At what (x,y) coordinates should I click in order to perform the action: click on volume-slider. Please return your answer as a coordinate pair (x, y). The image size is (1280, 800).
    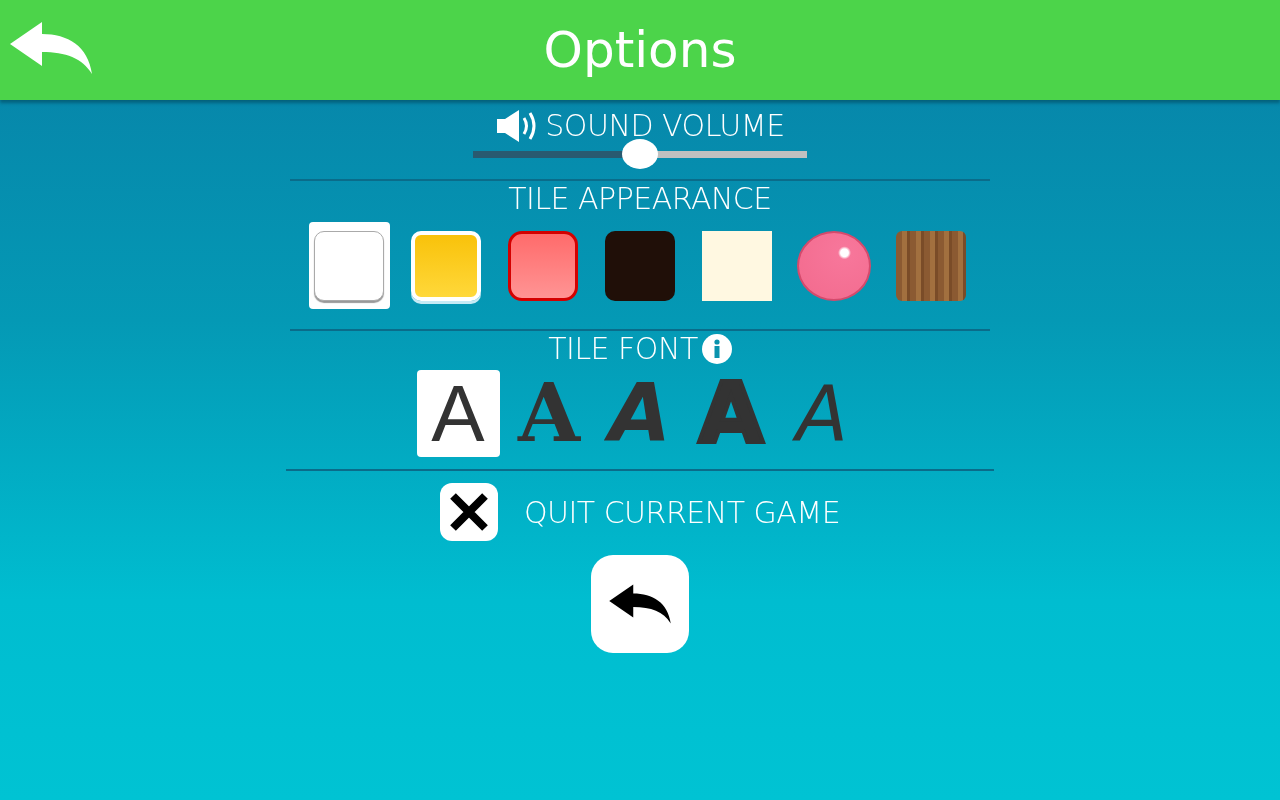
    Looking at the image, I should click on (640, 154).